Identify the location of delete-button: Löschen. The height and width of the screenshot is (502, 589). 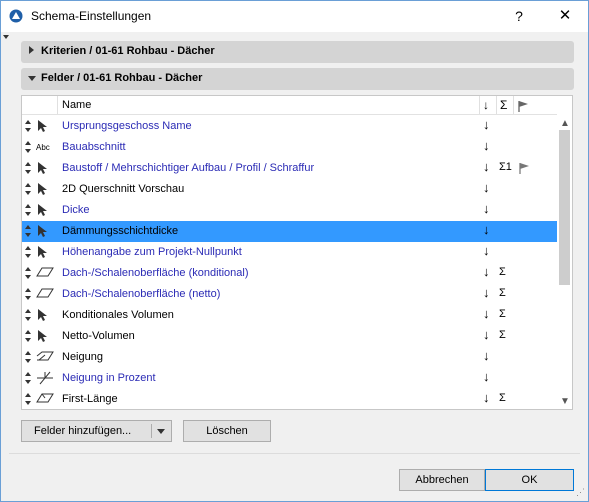
(227, 431).